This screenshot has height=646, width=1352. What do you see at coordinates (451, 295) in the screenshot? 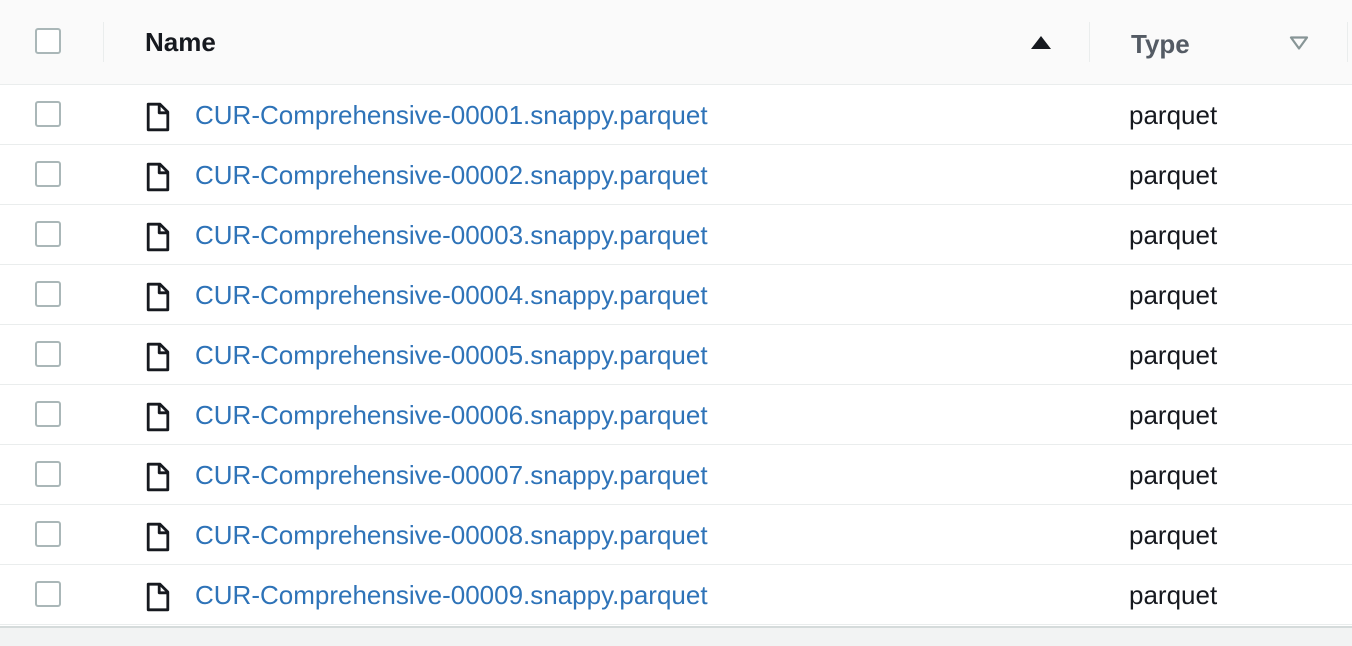
I see `file-name-link: CUR-Comprehensive-00004.snappy.parquet` at bounding box center [451, 295].